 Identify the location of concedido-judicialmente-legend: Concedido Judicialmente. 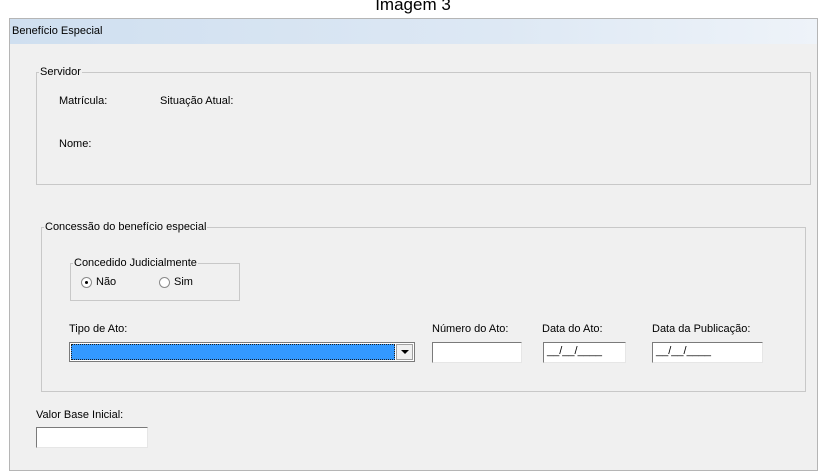
(135, 263).